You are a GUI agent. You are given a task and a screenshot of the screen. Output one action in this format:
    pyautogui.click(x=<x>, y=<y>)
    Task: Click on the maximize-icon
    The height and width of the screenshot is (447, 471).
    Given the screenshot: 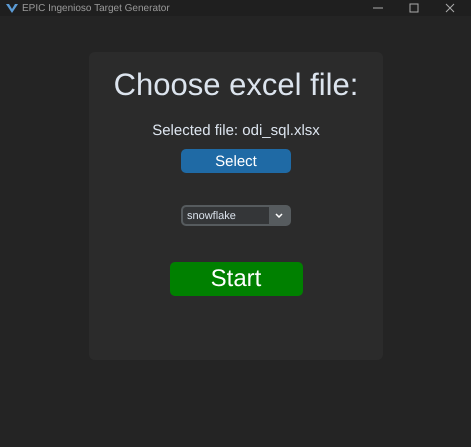 What is the action you would take?
    pyautogui.click(x=414, y=8)
    